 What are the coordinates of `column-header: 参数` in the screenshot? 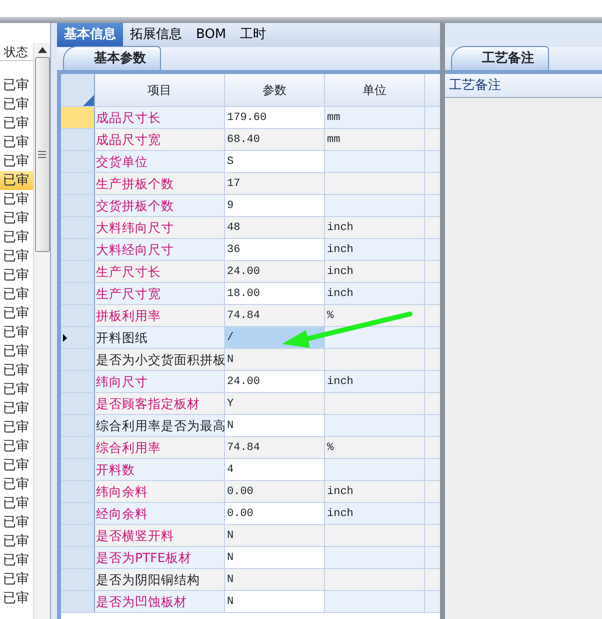 It's located at (275, 90).